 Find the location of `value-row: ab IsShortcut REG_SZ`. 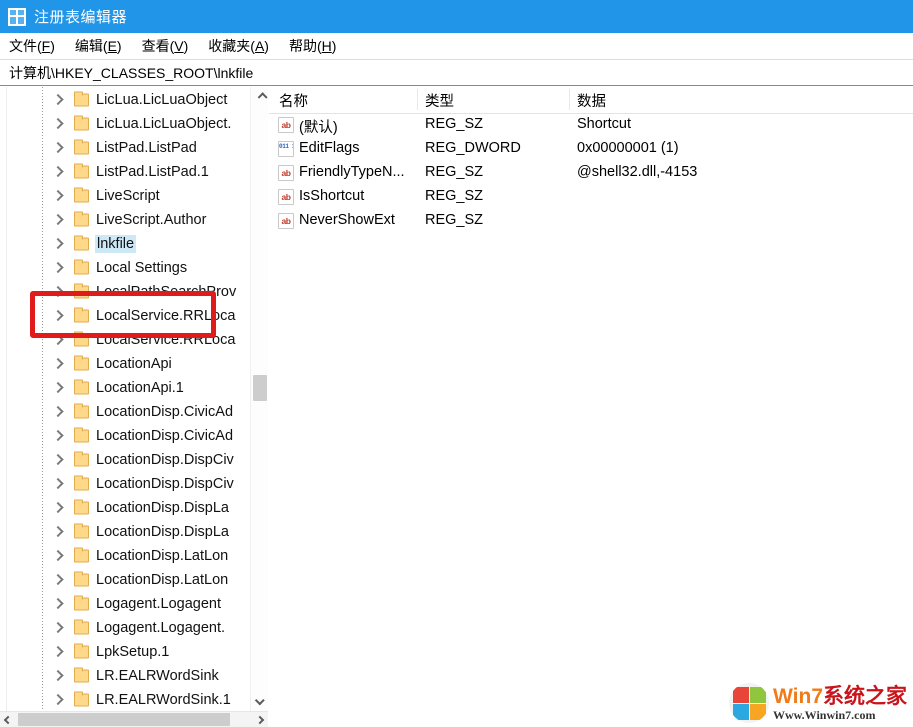

value-row: ab IsShortcut REG_SZ is located at coordinates (591, 198).